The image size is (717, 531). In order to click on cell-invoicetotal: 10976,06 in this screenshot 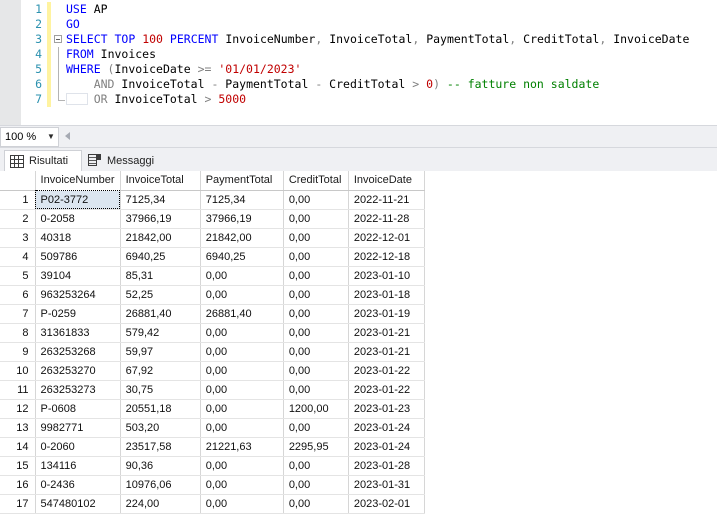, I will do `click(160, 485)`.